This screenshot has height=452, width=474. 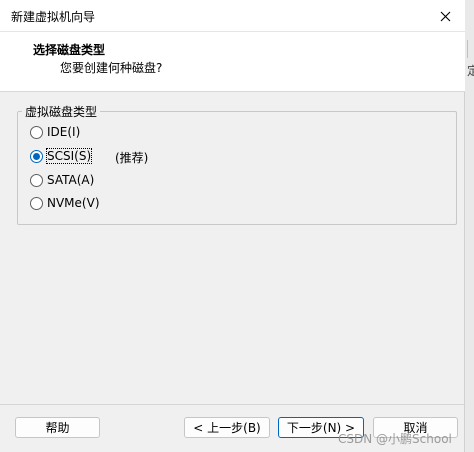 I want to click on radio-nvme: NVMe(V), so click(x=65, y=203).